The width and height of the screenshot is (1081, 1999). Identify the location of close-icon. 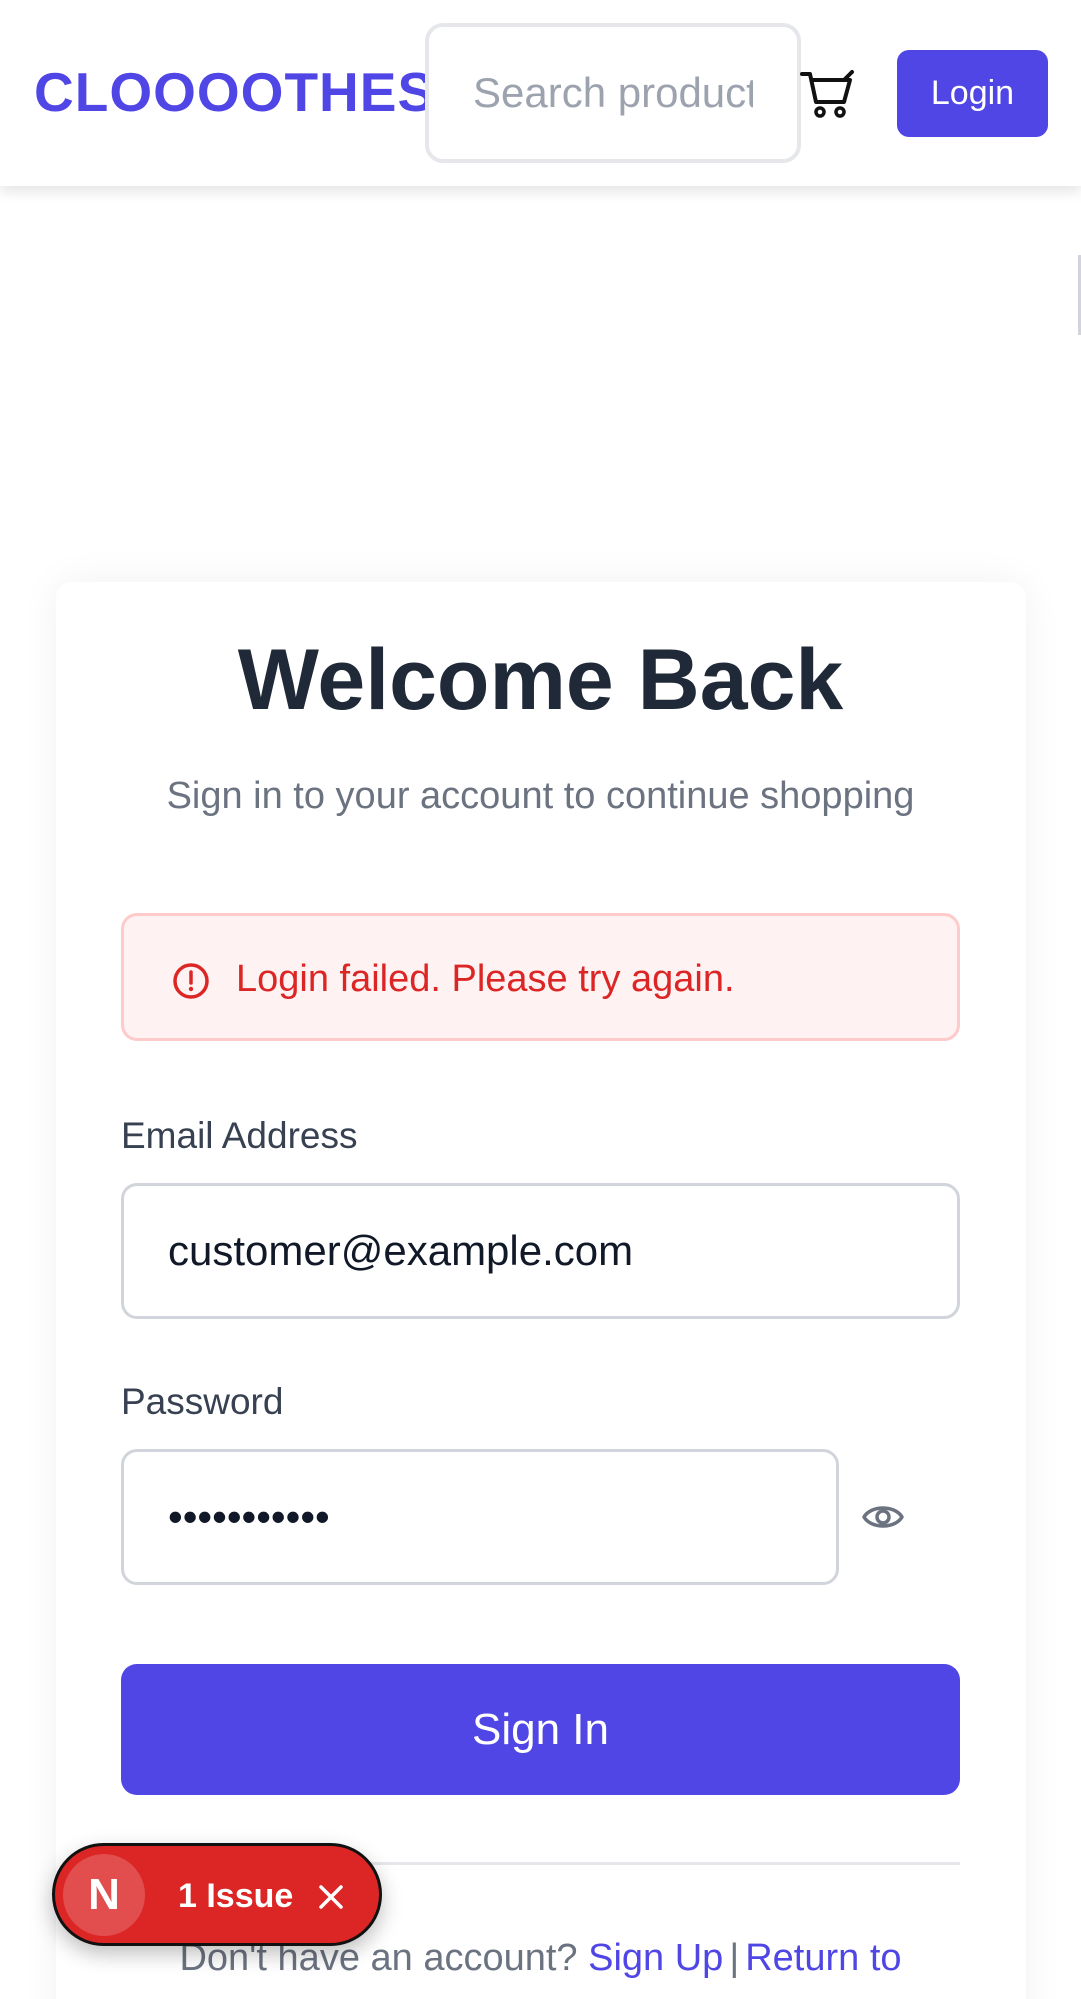
(331, 1897).